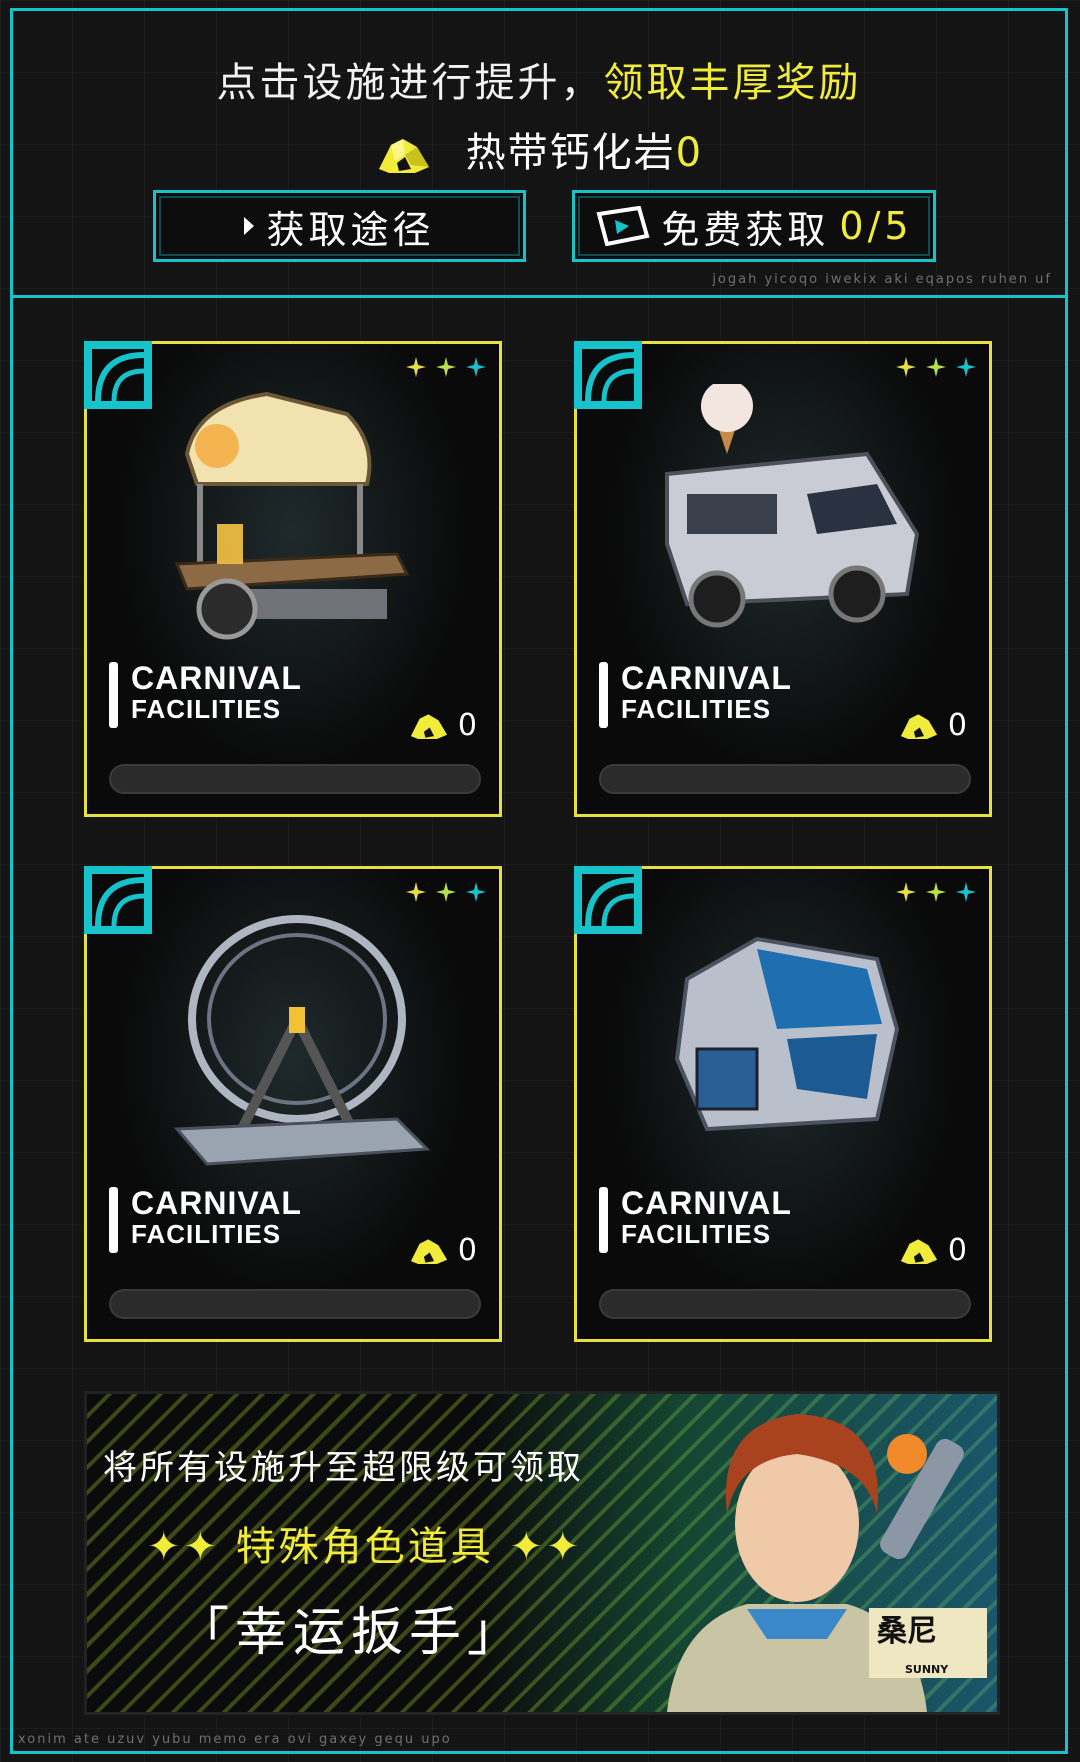 This screenshot has width=1080, height=1762. I want to click on reward-item-name: 「幸运扳手」, so click(351, 1633).